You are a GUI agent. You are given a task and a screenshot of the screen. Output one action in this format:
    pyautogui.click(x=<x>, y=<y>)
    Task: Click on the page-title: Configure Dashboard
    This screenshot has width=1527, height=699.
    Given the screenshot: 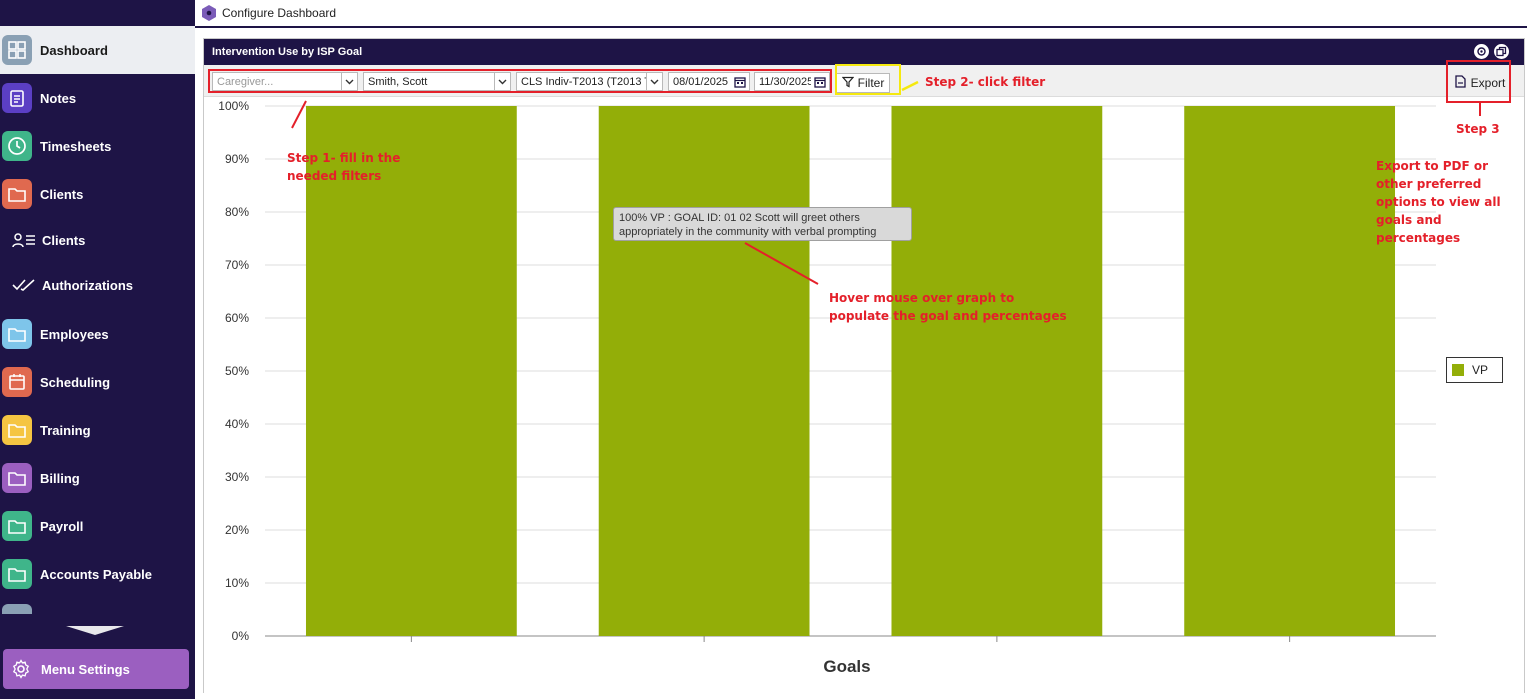 What is the action you would take?
    pyautogui.click(x=279, y=13)
    